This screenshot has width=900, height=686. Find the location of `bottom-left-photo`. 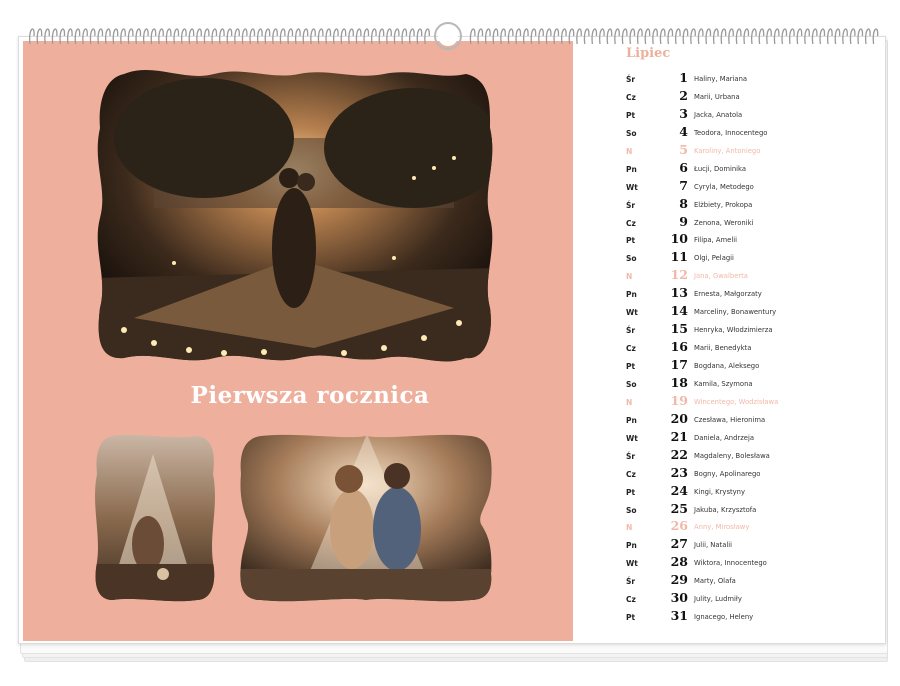

bottom-left-photo is located at coordinates (155, 518).